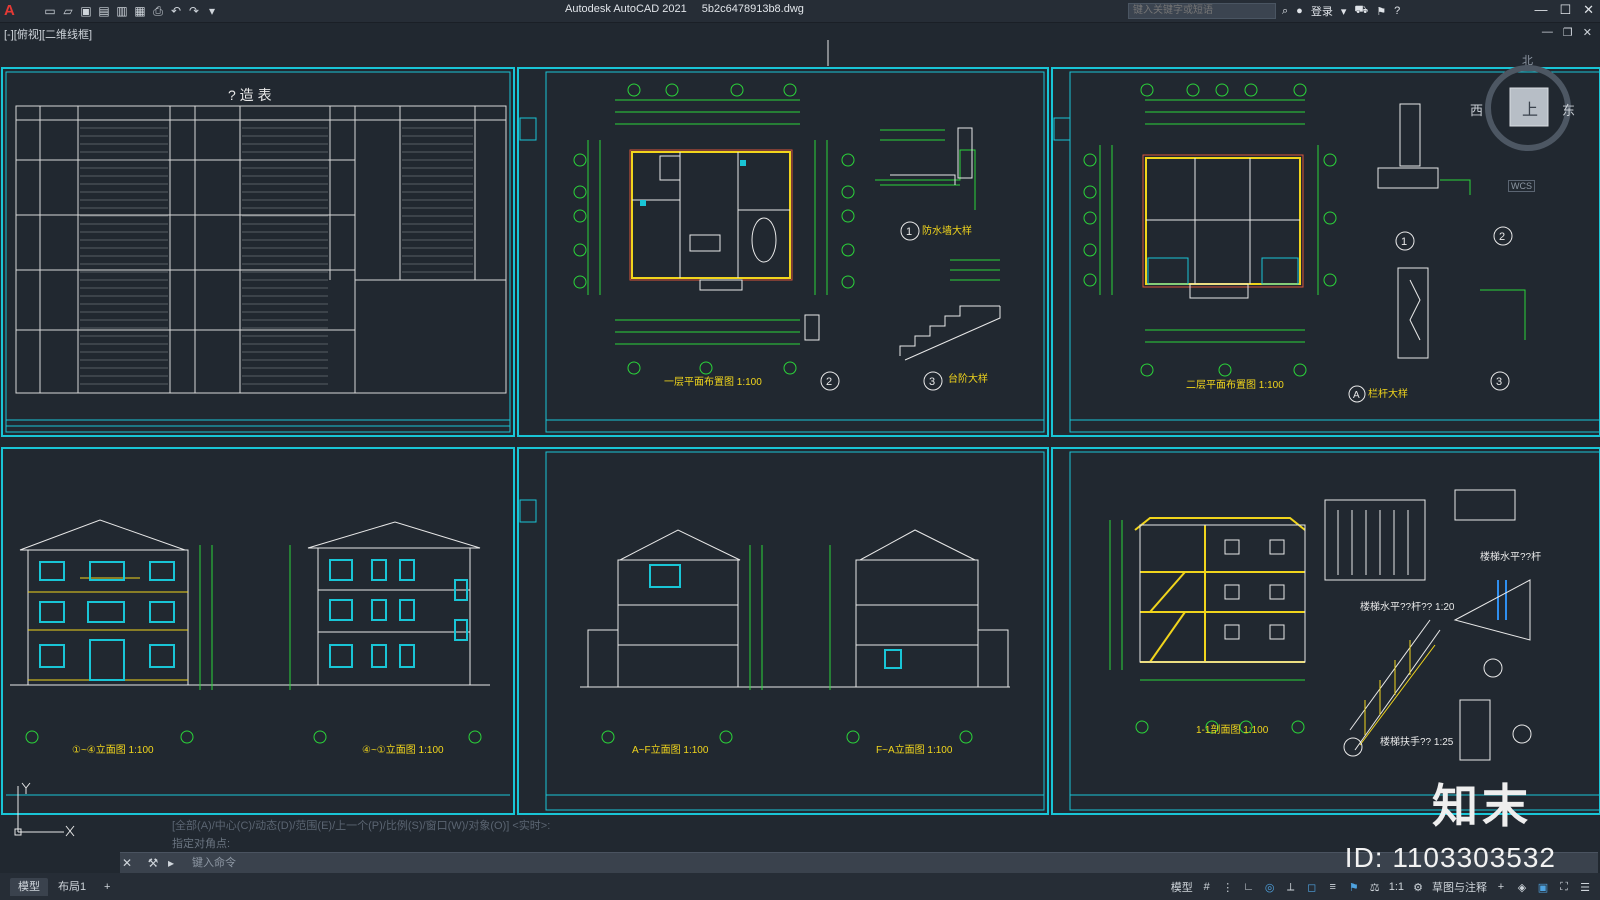 This screenshot has height=900, width=1600. I want to click on ucs-icon, so click(44, 809).